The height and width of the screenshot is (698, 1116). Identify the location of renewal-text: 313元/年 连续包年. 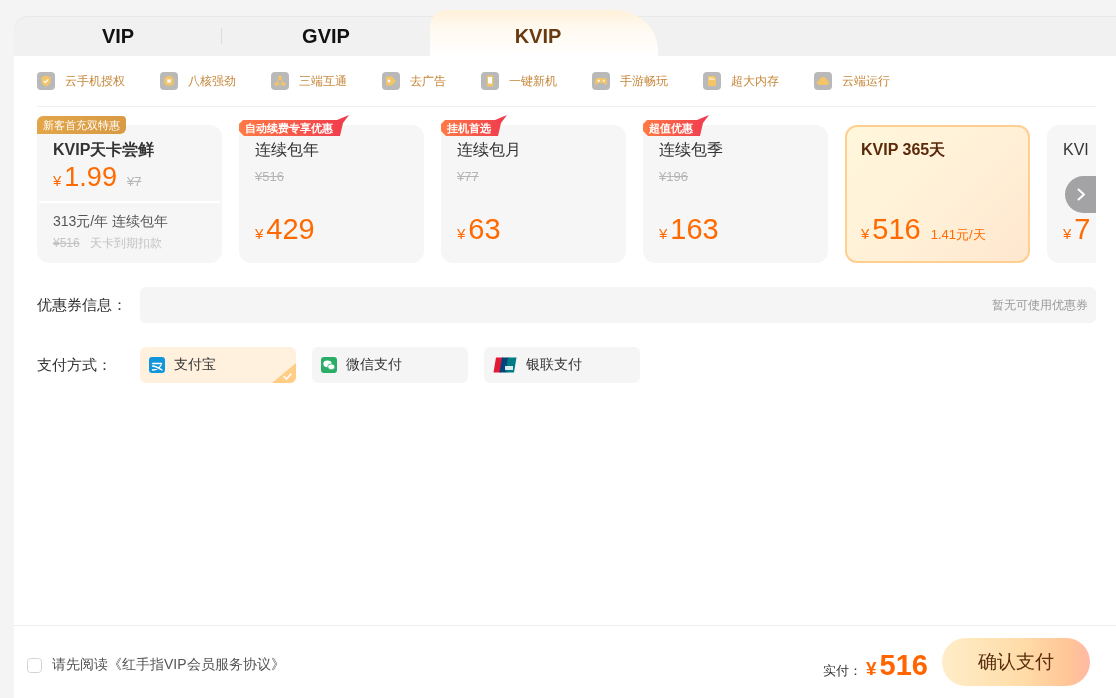
(111, 221).